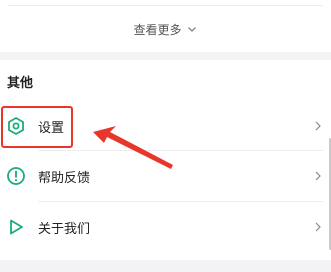  I want to click on see-more-label: 查看更多, so click(157, 29).